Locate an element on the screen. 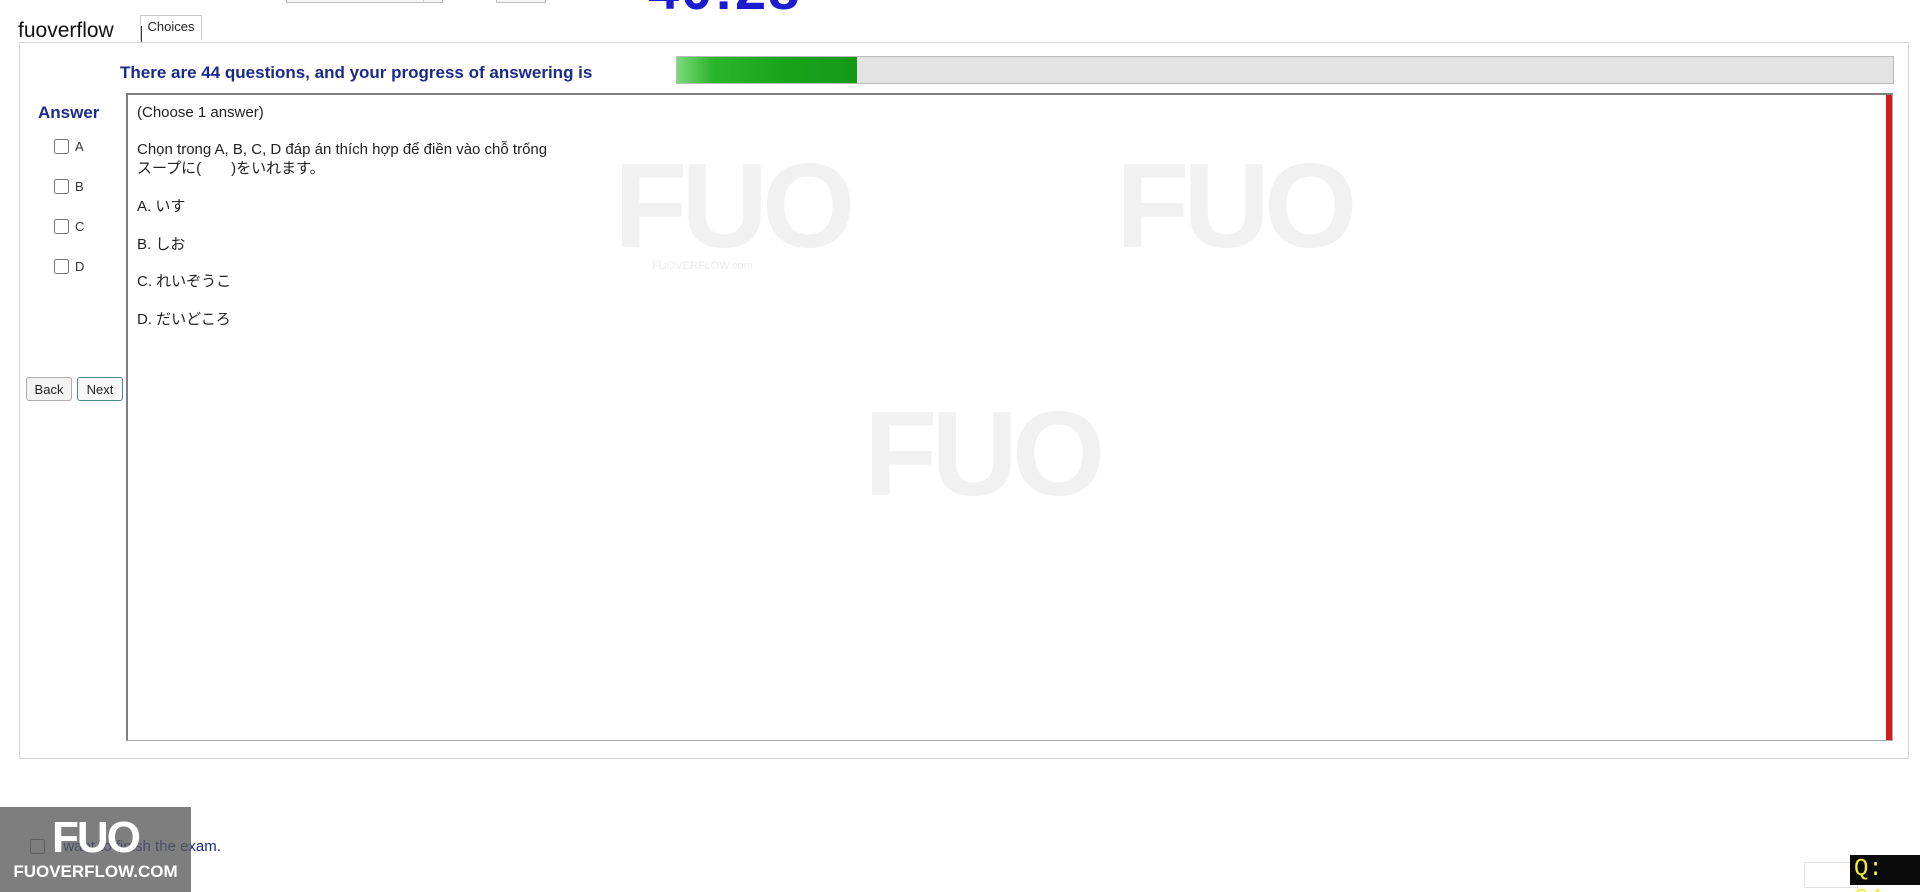 This screenshot has height=892, width=1920. option-b: B. しお is located at coordinates (161, 244).